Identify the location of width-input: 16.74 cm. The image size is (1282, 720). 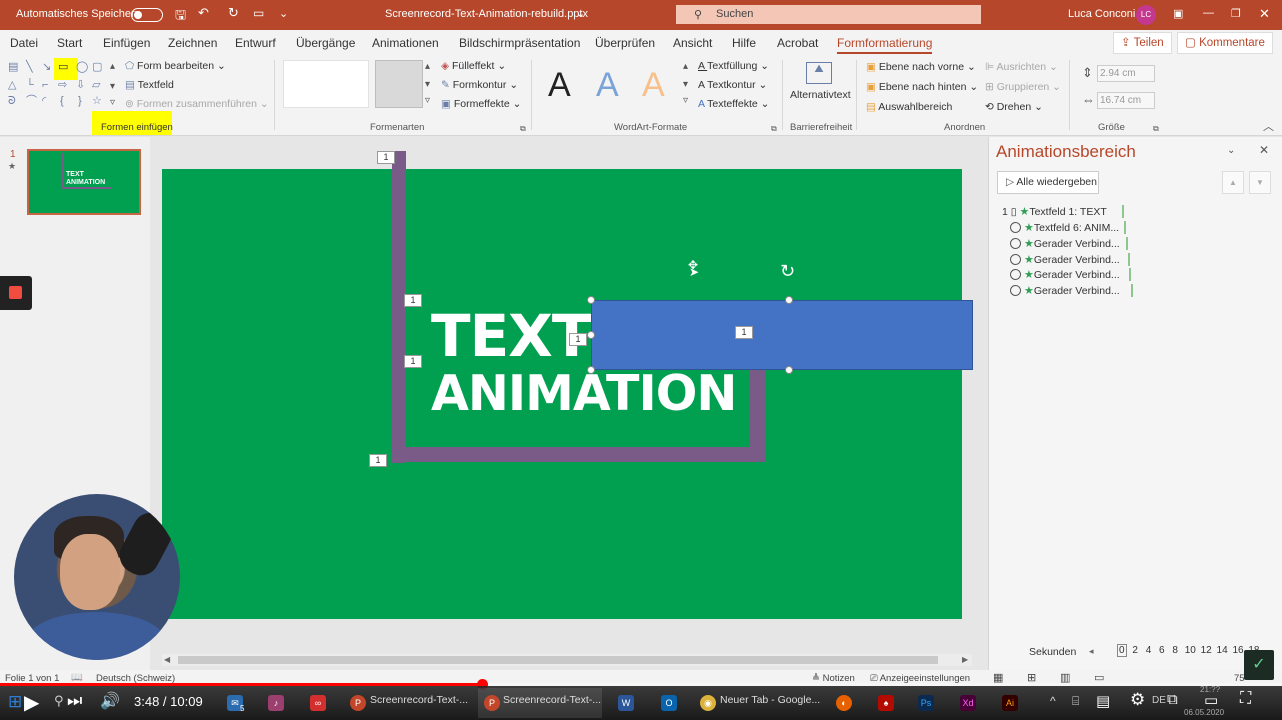
(1126, 100).